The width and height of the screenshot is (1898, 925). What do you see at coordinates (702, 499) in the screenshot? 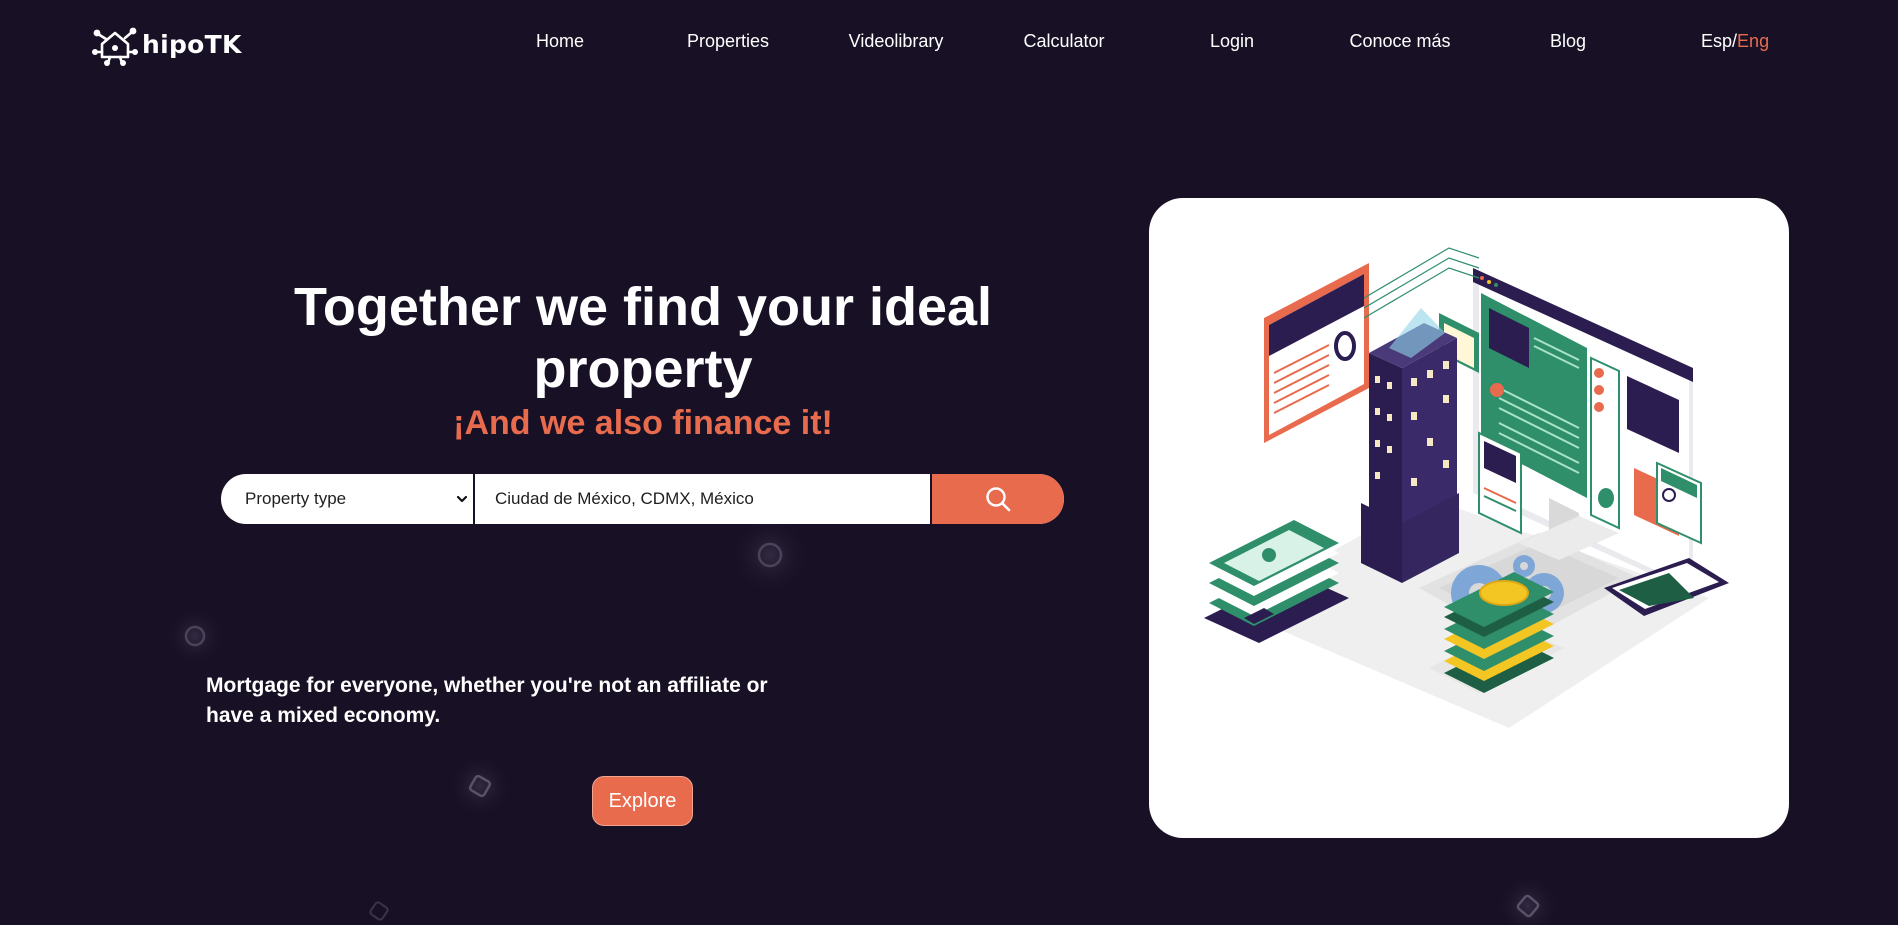
I see `location-input` at bounding box center [702, 499].